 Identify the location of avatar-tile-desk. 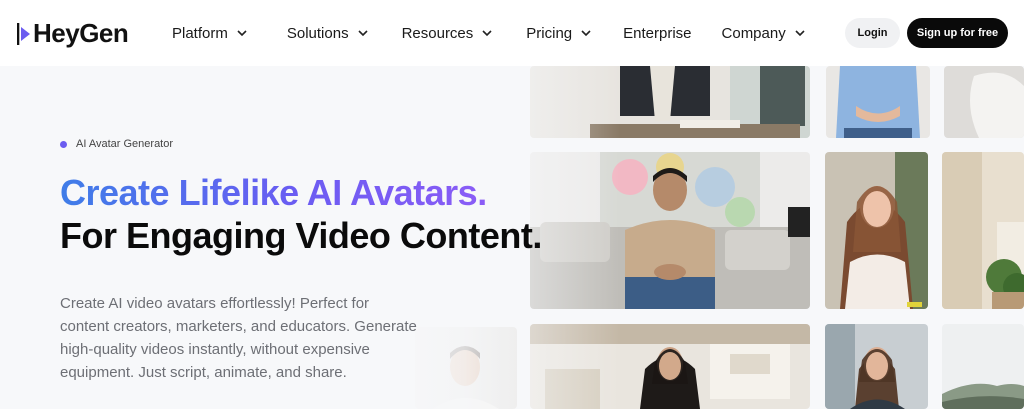
(670, 102).